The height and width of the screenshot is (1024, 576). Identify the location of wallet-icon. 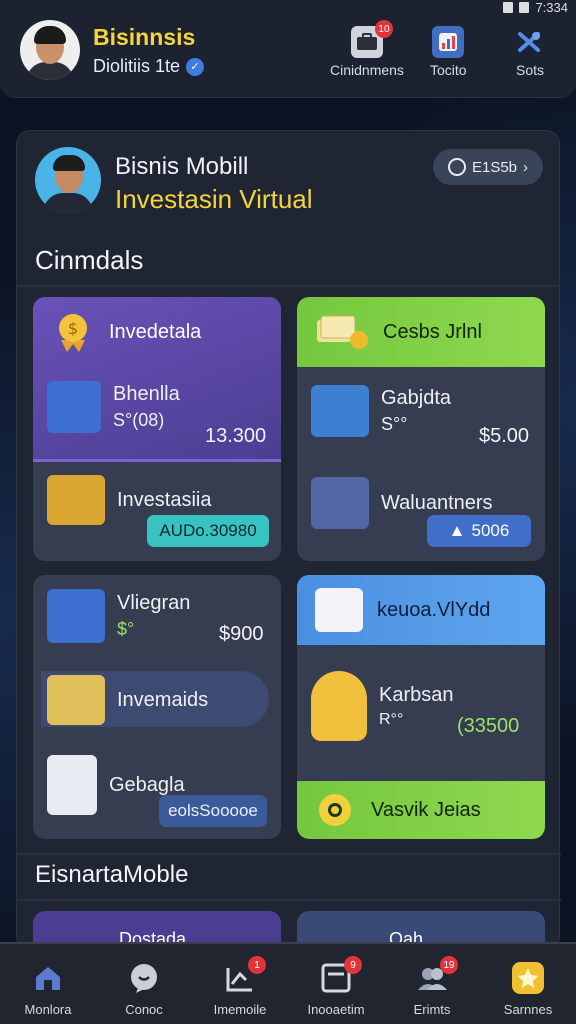
(340, 411).